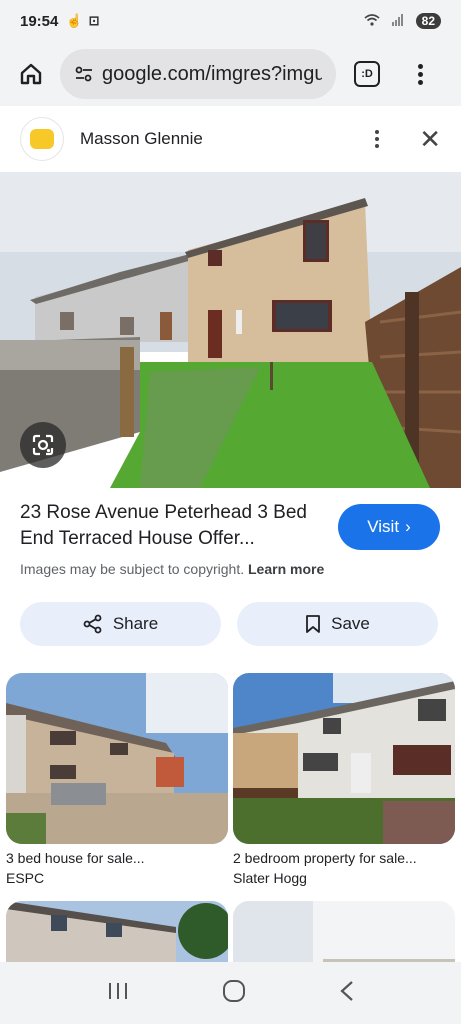  Describe the element at coordinates (94, 20) in the screenshot. I see `screenshot-icon: ⊡` at that location.